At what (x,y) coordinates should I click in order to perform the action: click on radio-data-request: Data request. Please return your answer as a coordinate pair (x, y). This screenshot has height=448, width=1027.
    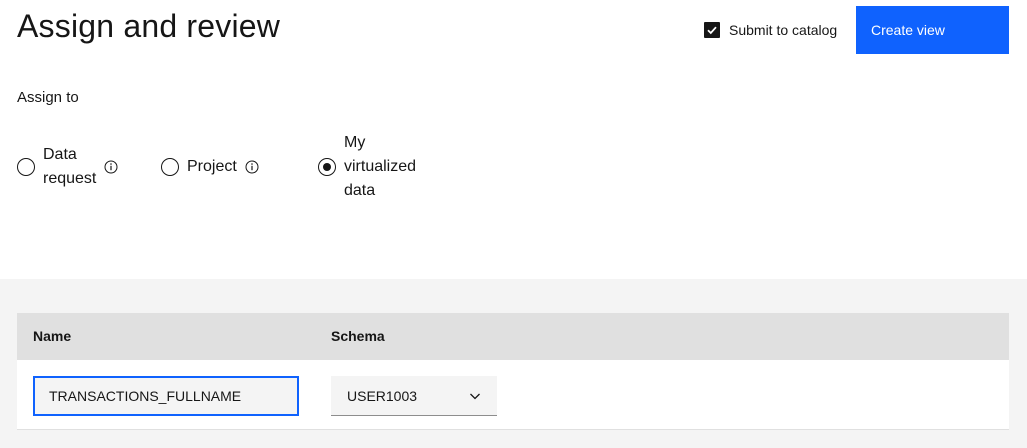
    Looking at the image, I should click on (67, 167).